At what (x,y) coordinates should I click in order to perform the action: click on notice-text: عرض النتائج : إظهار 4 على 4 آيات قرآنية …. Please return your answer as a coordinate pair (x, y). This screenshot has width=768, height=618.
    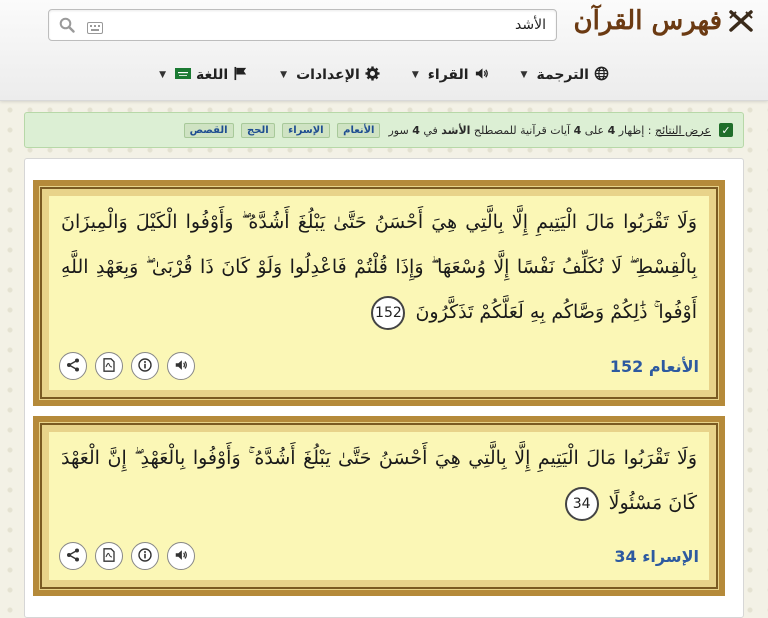
    Looking at the image, I should click on (549, 130).